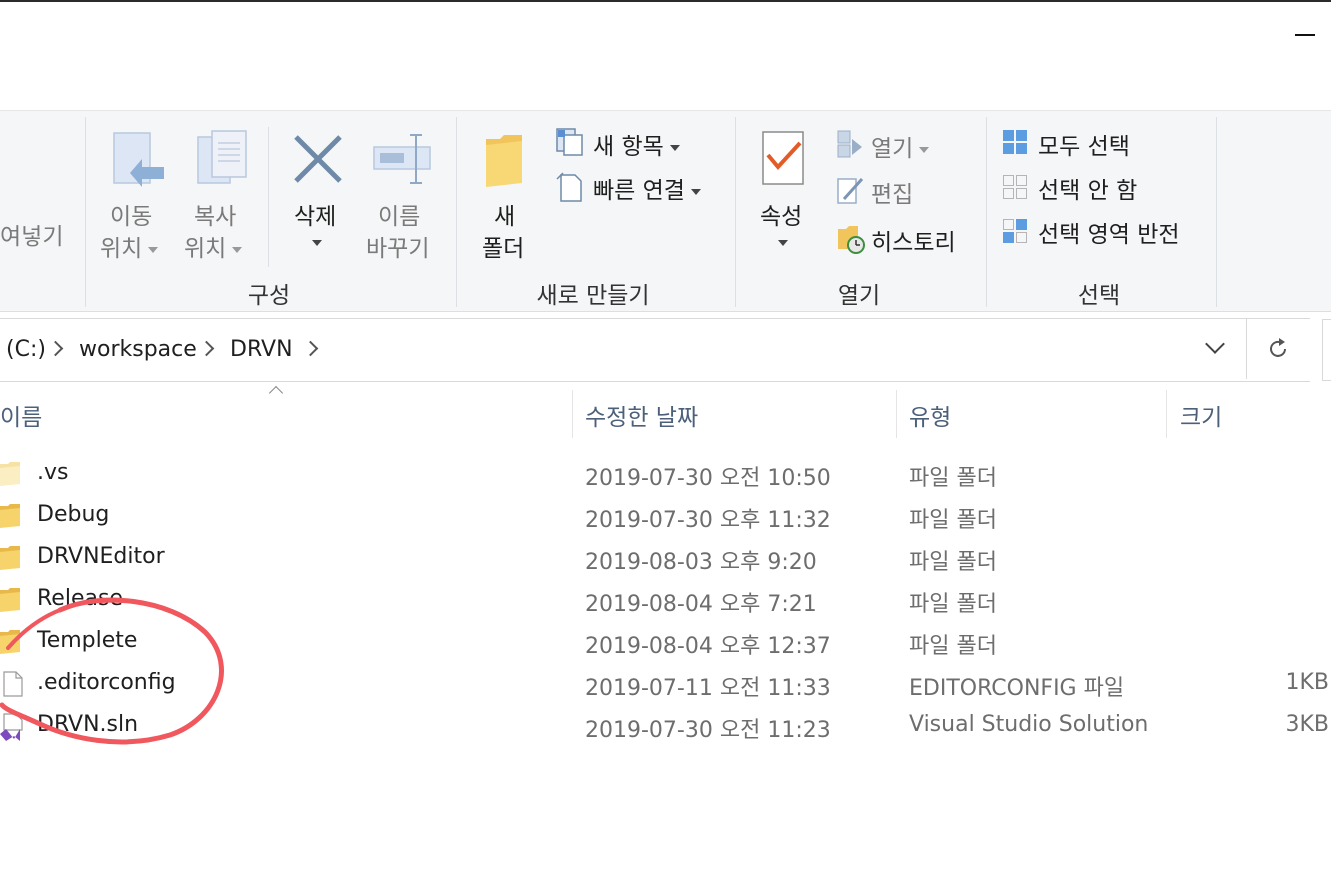 This screenshot has height=888, width=1331. I want to click on file-row-vs: .vs 2019-07-30 오전 10:50 파일 폴더, so click(665, 475).